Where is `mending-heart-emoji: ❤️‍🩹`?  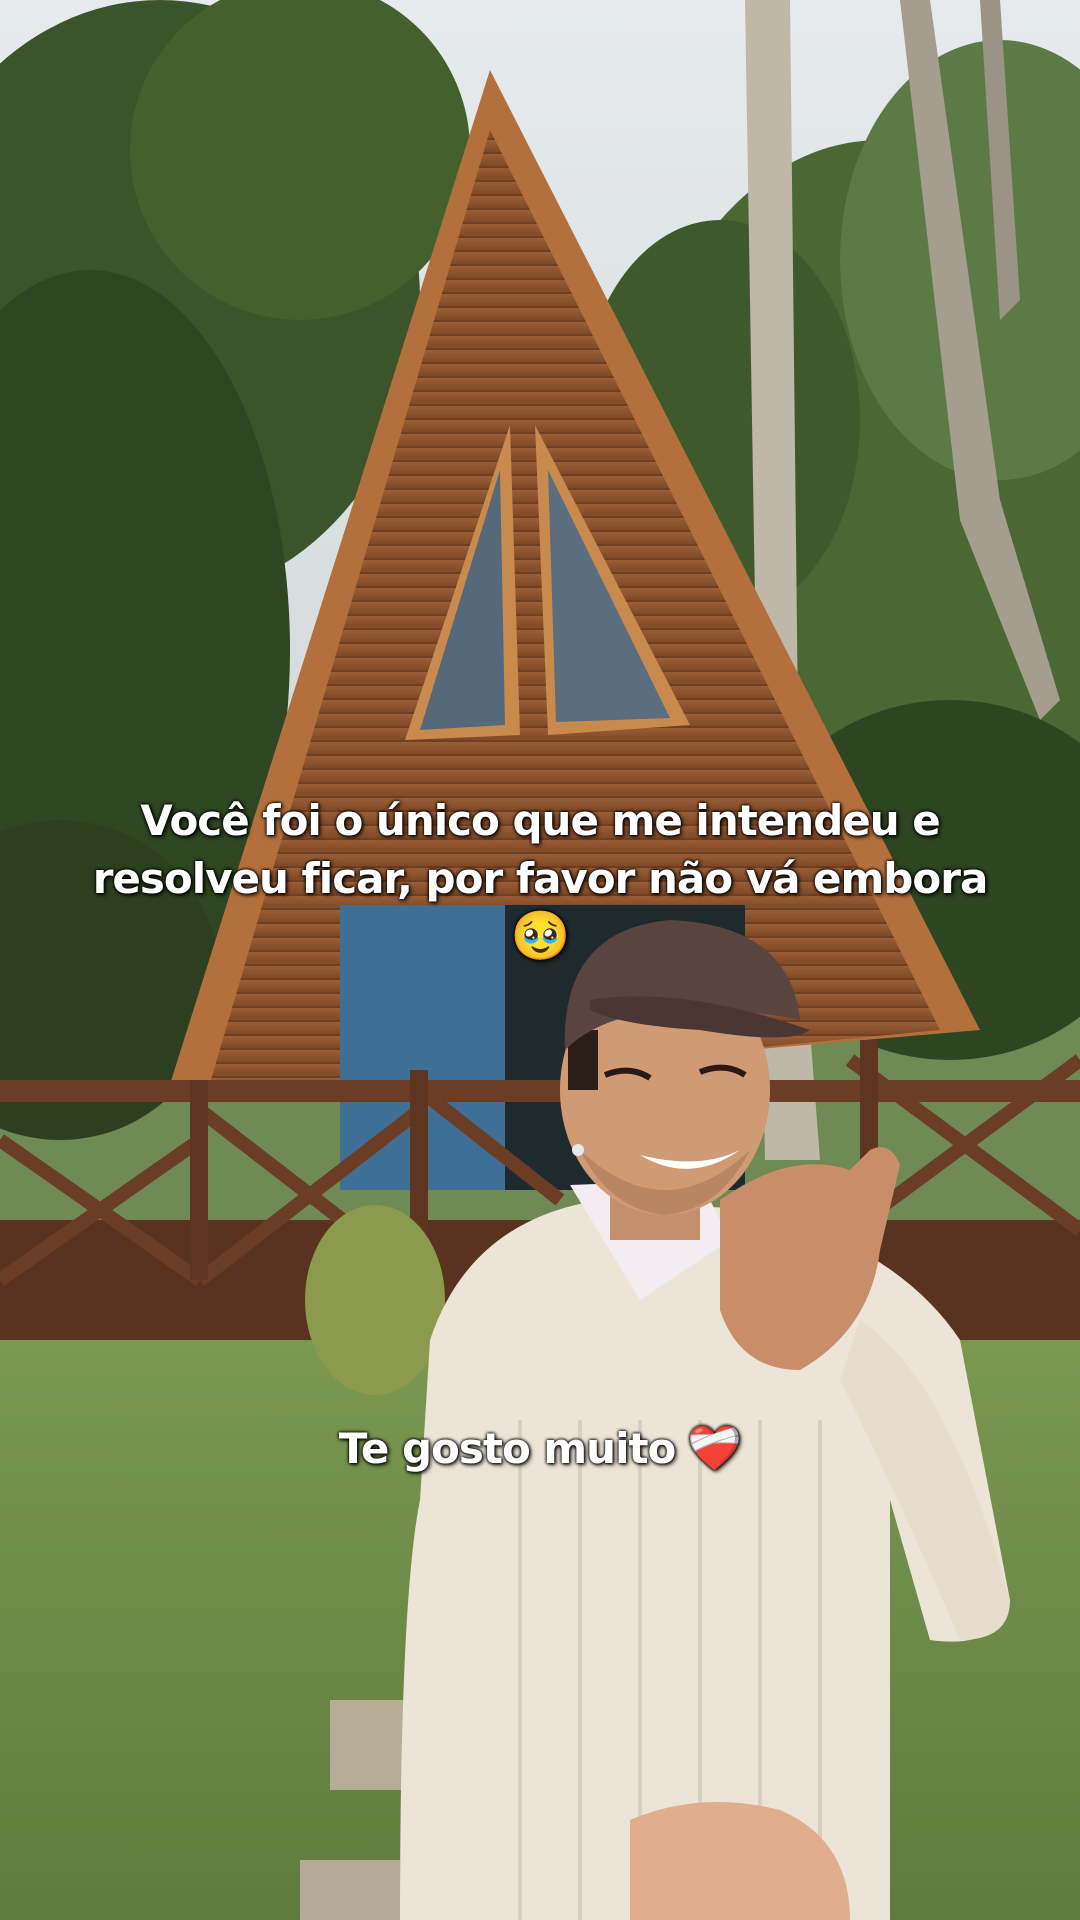
mending-heart-emoji: ❤️‍🩹 is located at coordinates (714, 1448).